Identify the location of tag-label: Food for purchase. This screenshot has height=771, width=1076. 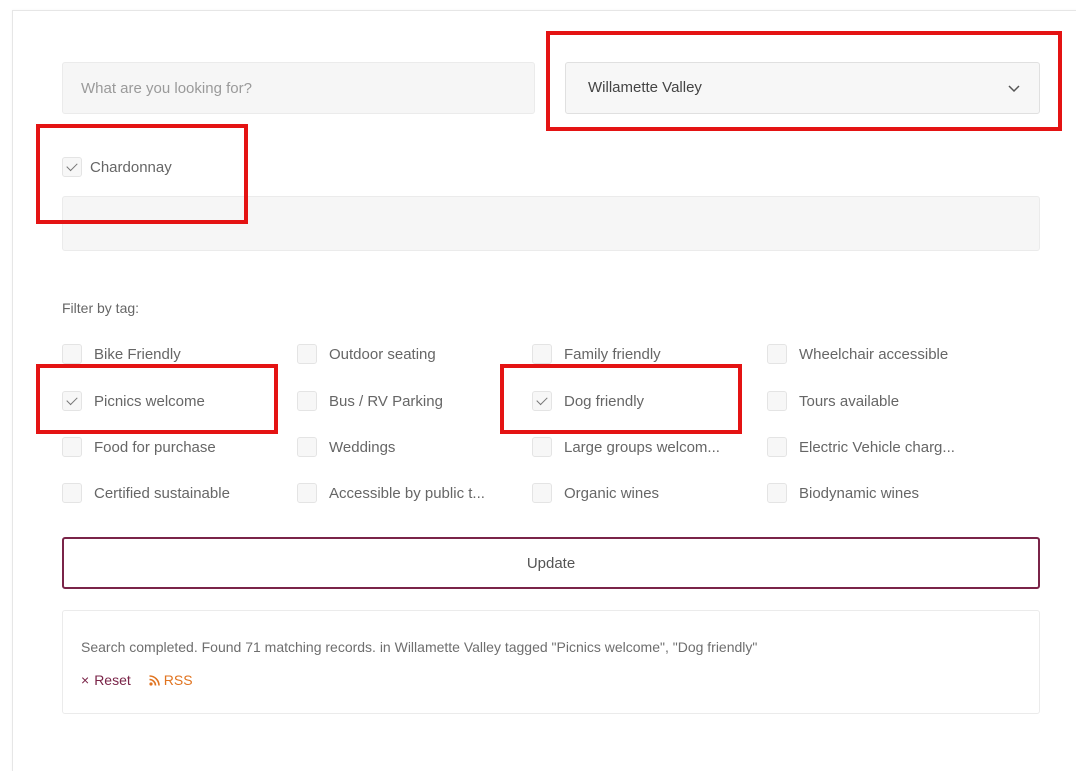
(155, 447).